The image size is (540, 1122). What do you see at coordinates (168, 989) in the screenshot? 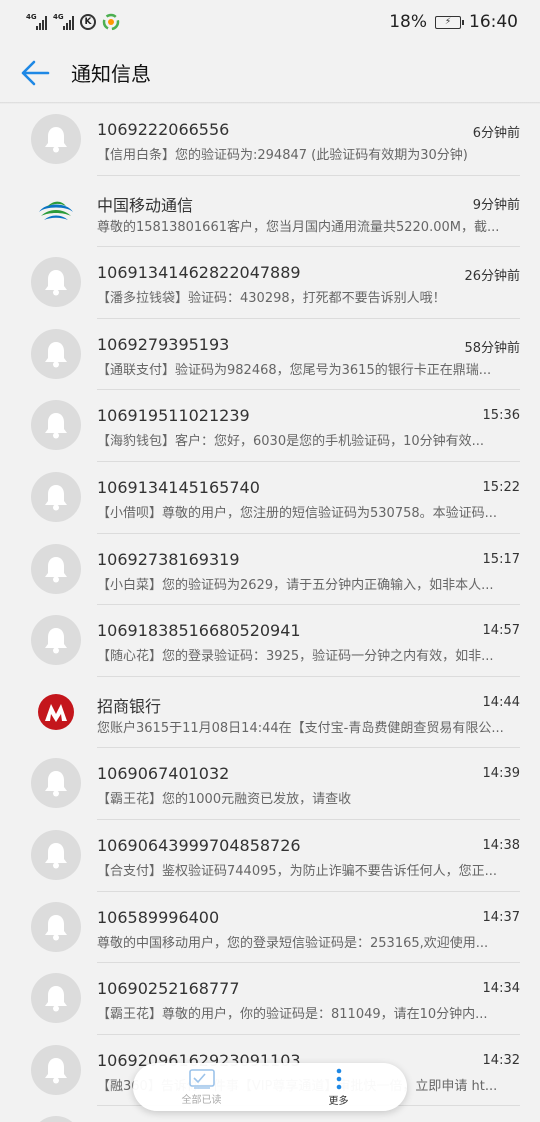
I see `message-sender: 10690252168777` at bounding box center [168, 989].